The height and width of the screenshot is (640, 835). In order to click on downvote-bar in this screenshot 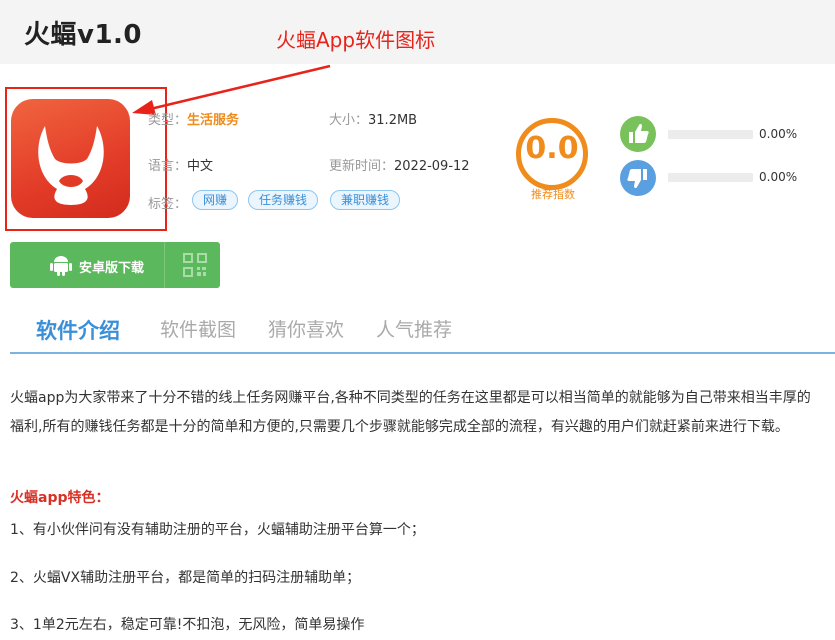, I will do `click(710, 177)`.